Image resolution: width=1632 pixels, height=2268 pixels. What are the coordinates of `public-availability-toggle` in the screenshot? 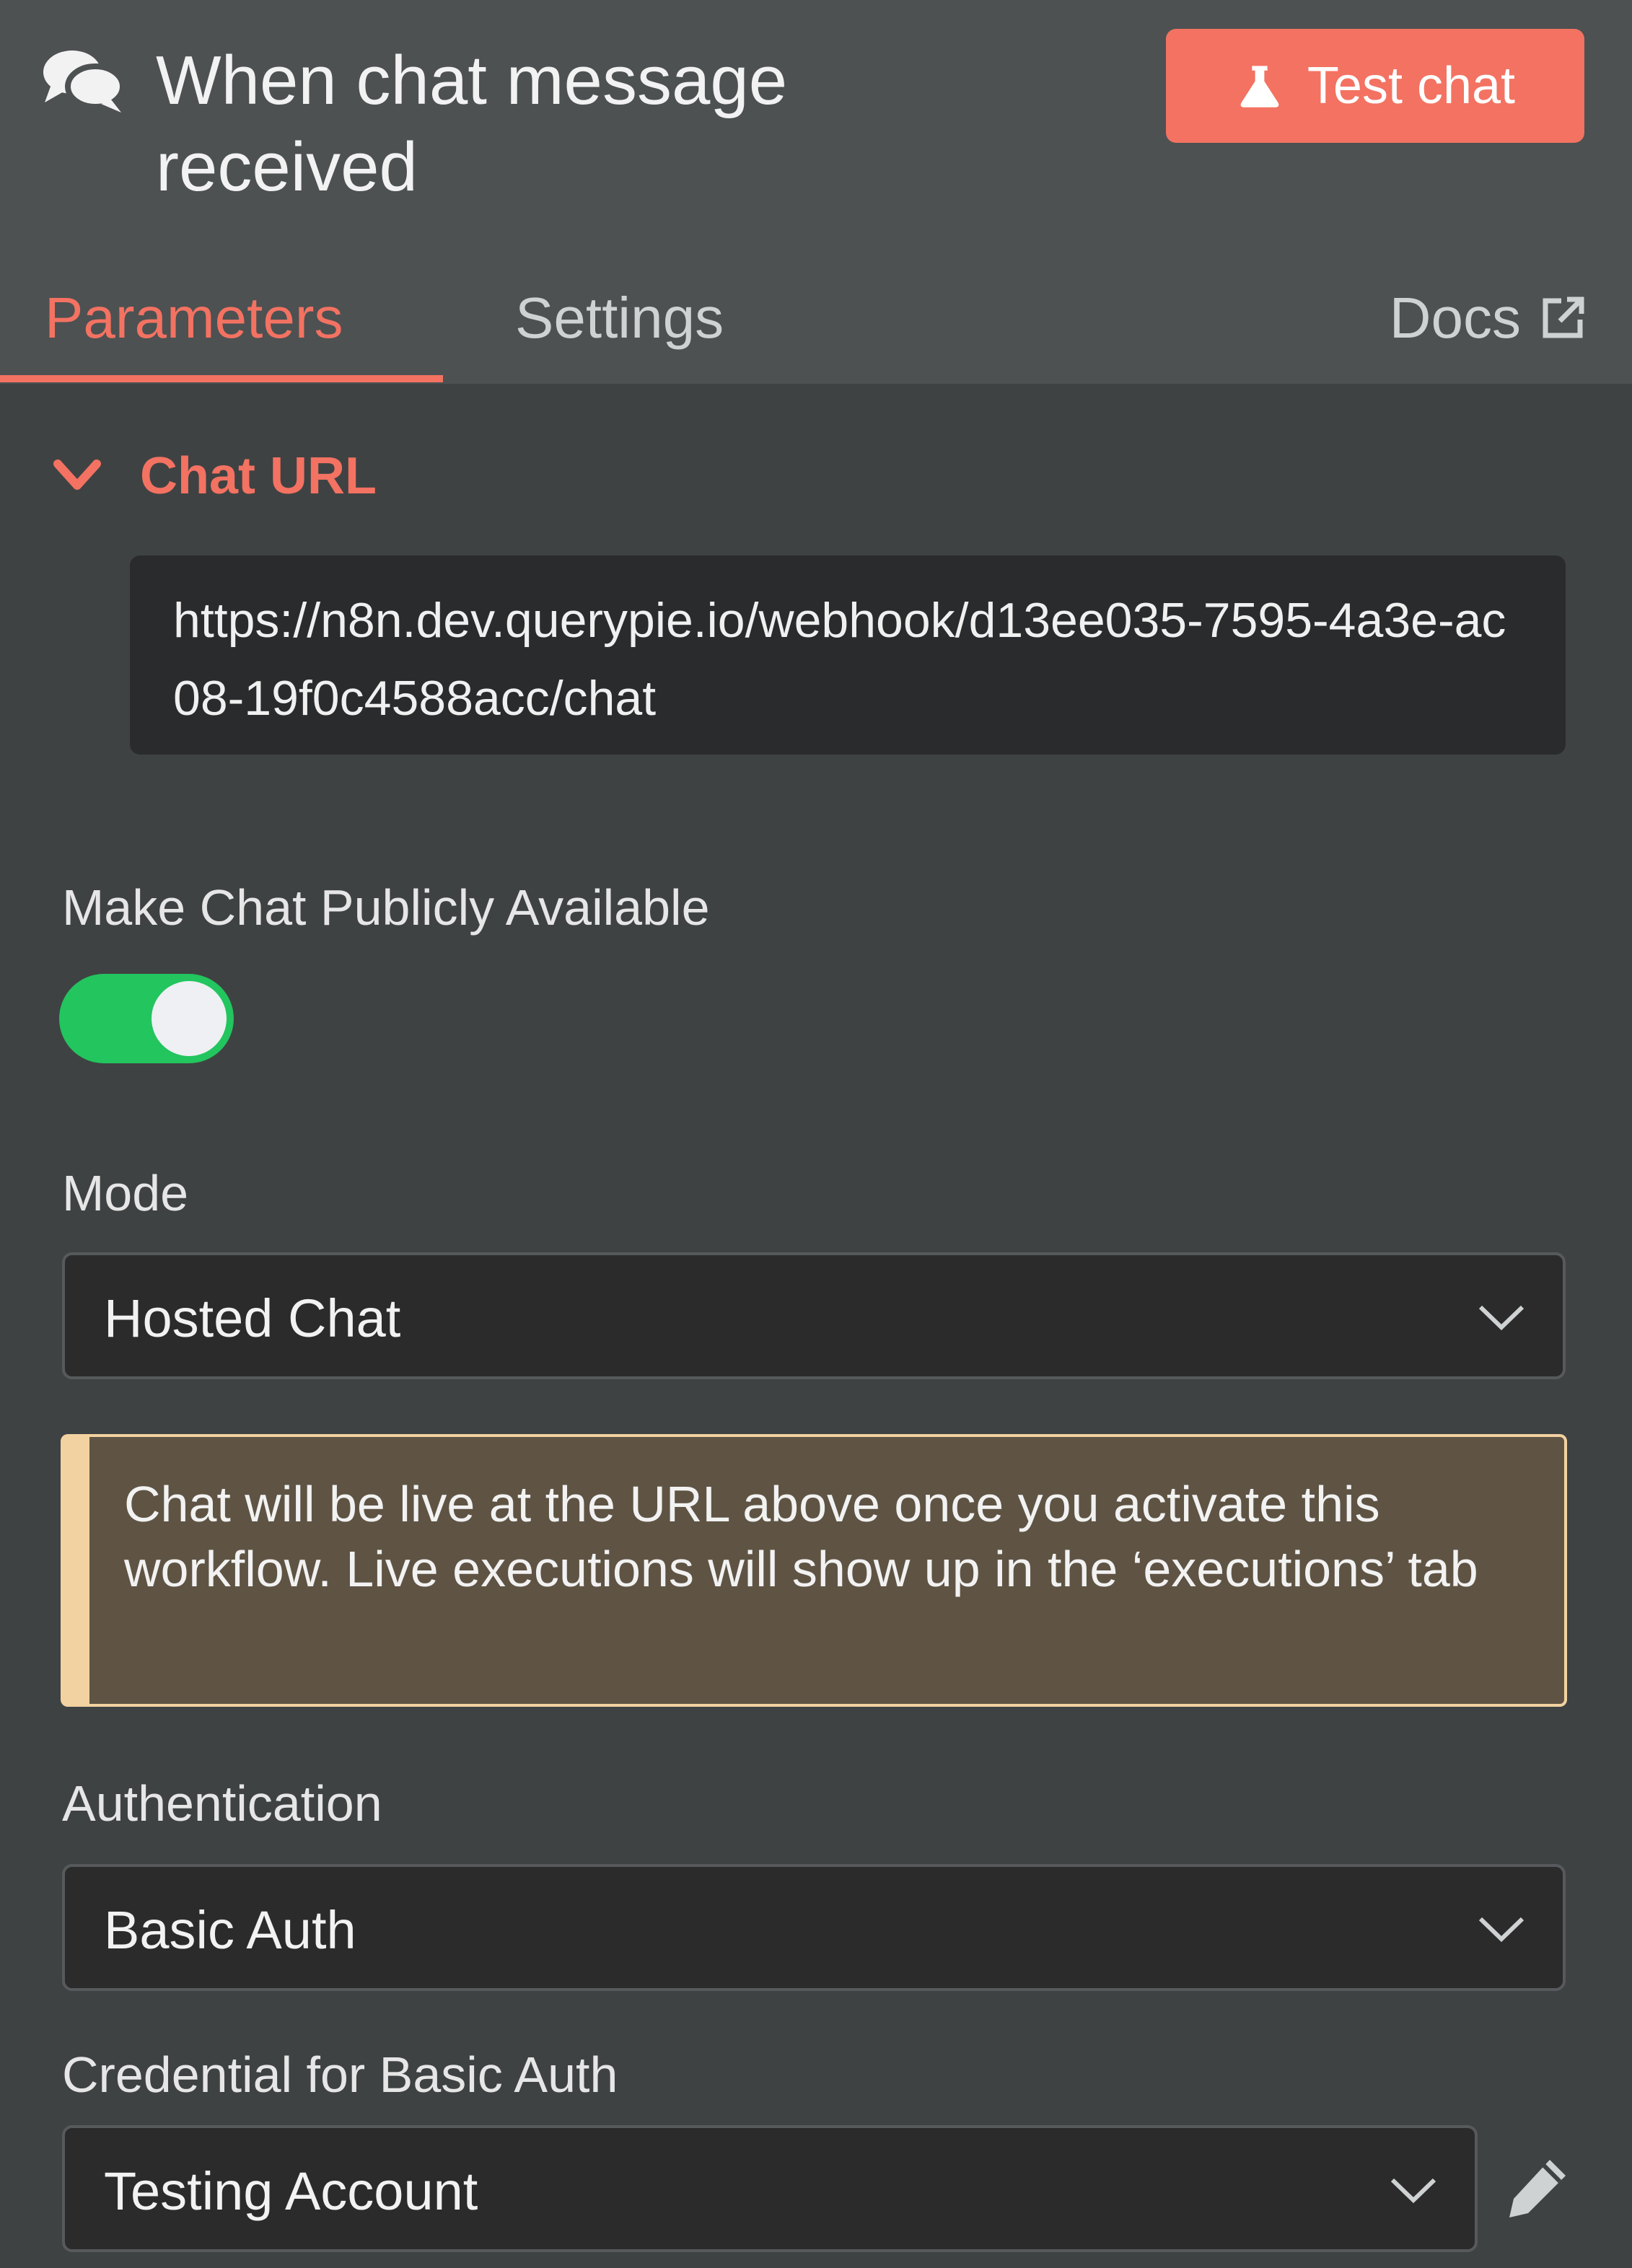 It's located at (146, 1019).